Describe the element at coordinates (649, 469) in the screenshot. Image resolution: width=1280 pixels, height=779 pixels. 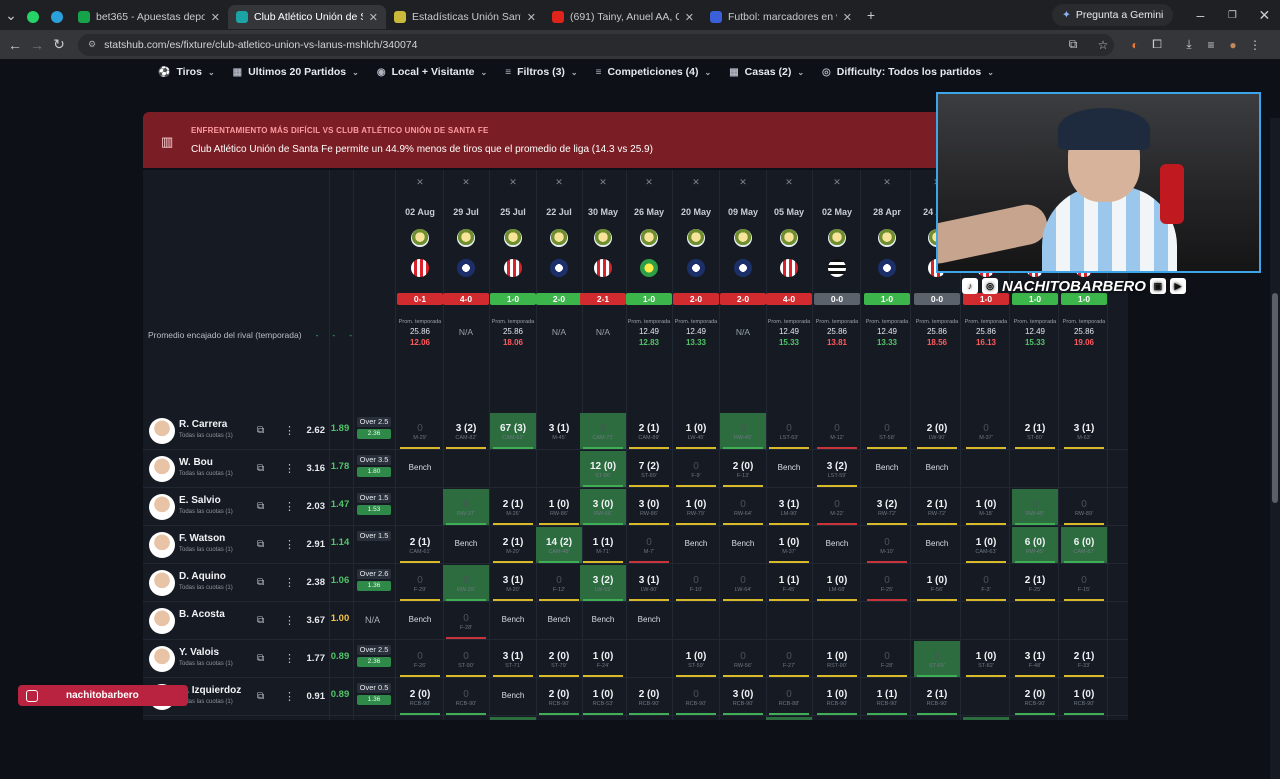
I see `match-stat-cell: 7 (2) ST-89'` at that location.